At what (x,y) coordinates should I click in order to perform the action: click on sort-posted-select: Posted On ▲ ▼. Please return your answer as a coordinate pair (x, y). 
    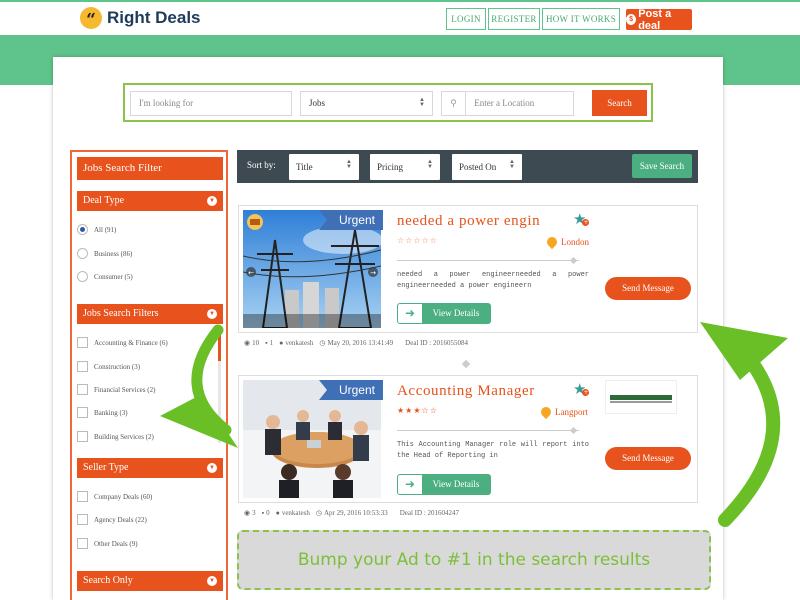
    Looking at the image, I should click on (487, 167).